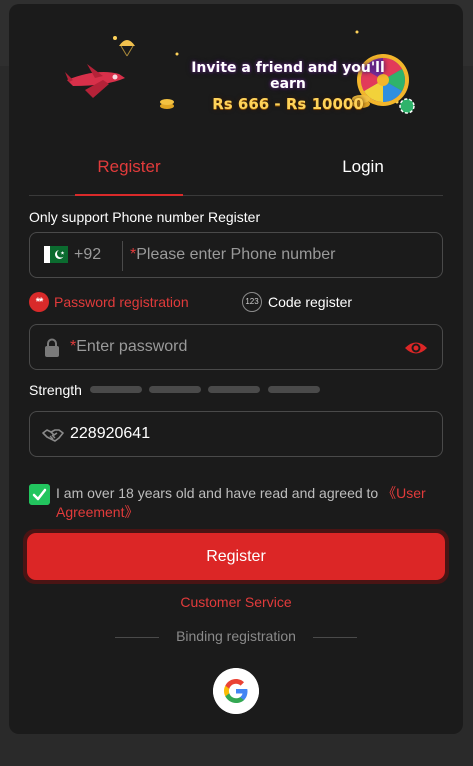  Describe the element at coordinates (335, 637) in the screenshot. I see `divider-line` at that location.